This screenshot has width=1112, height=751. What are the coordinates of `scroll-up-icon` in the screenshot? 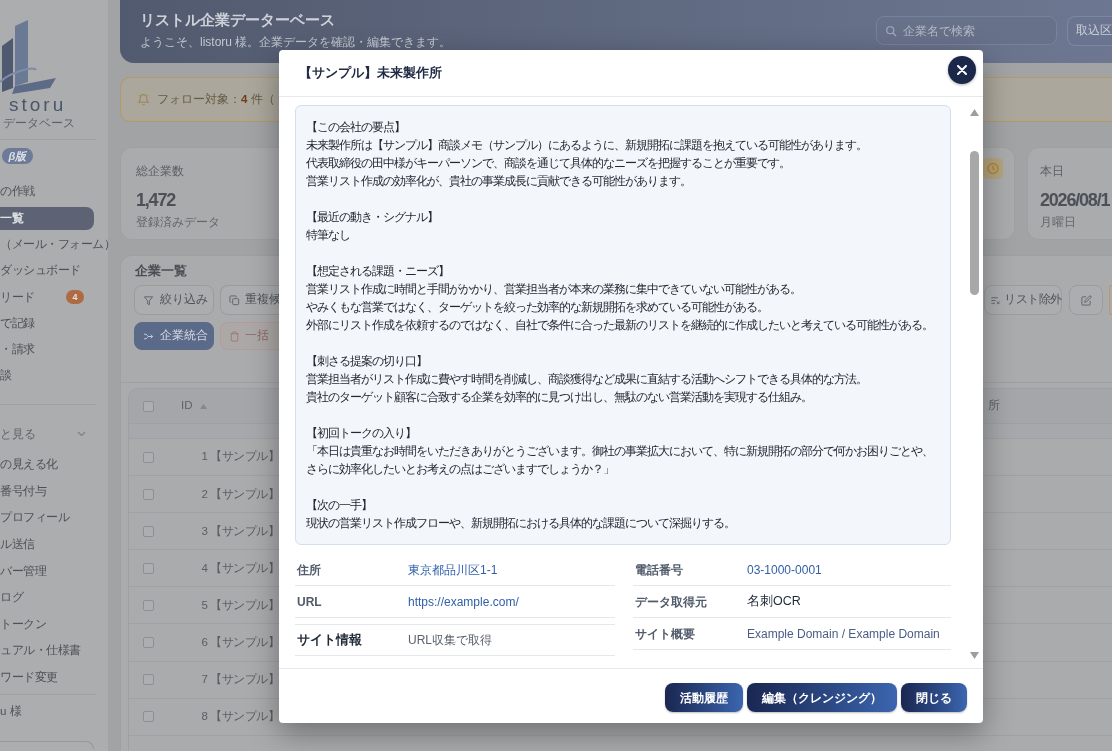 It's located at (974, 112).